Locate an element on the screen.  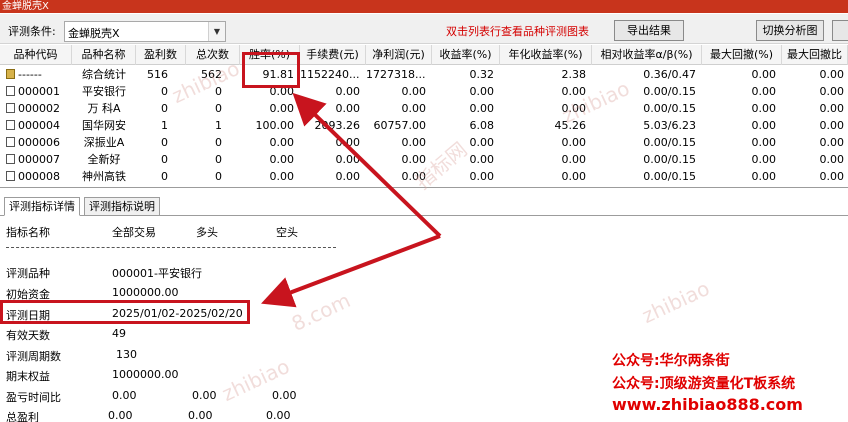
arrow-to-date is located at coordinates (351, 271).